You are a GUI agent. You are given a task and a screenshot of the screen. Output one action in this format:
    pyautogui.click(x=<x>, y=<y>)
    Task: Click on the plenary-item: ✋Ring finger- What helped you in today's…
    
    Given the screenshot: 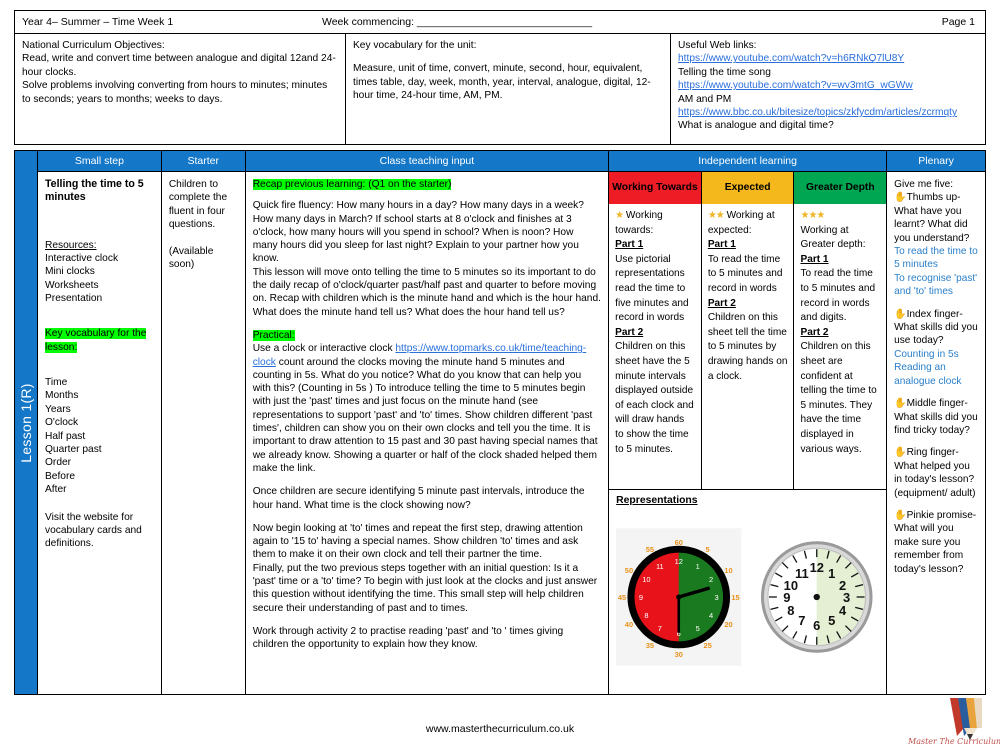 What is the action you would take?
    pyautogui.click(x=936, y=473)
    